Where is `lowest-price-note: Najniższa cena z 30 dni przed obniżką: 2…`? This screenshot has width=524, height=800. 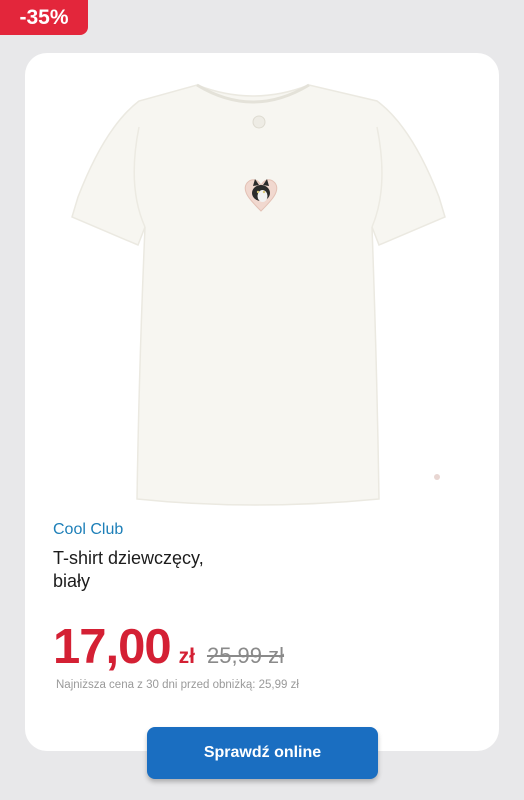 lowest-price-note: Najniższa cena z 30 dni przed obniżką: 2… is located at coordinates (177, 685).